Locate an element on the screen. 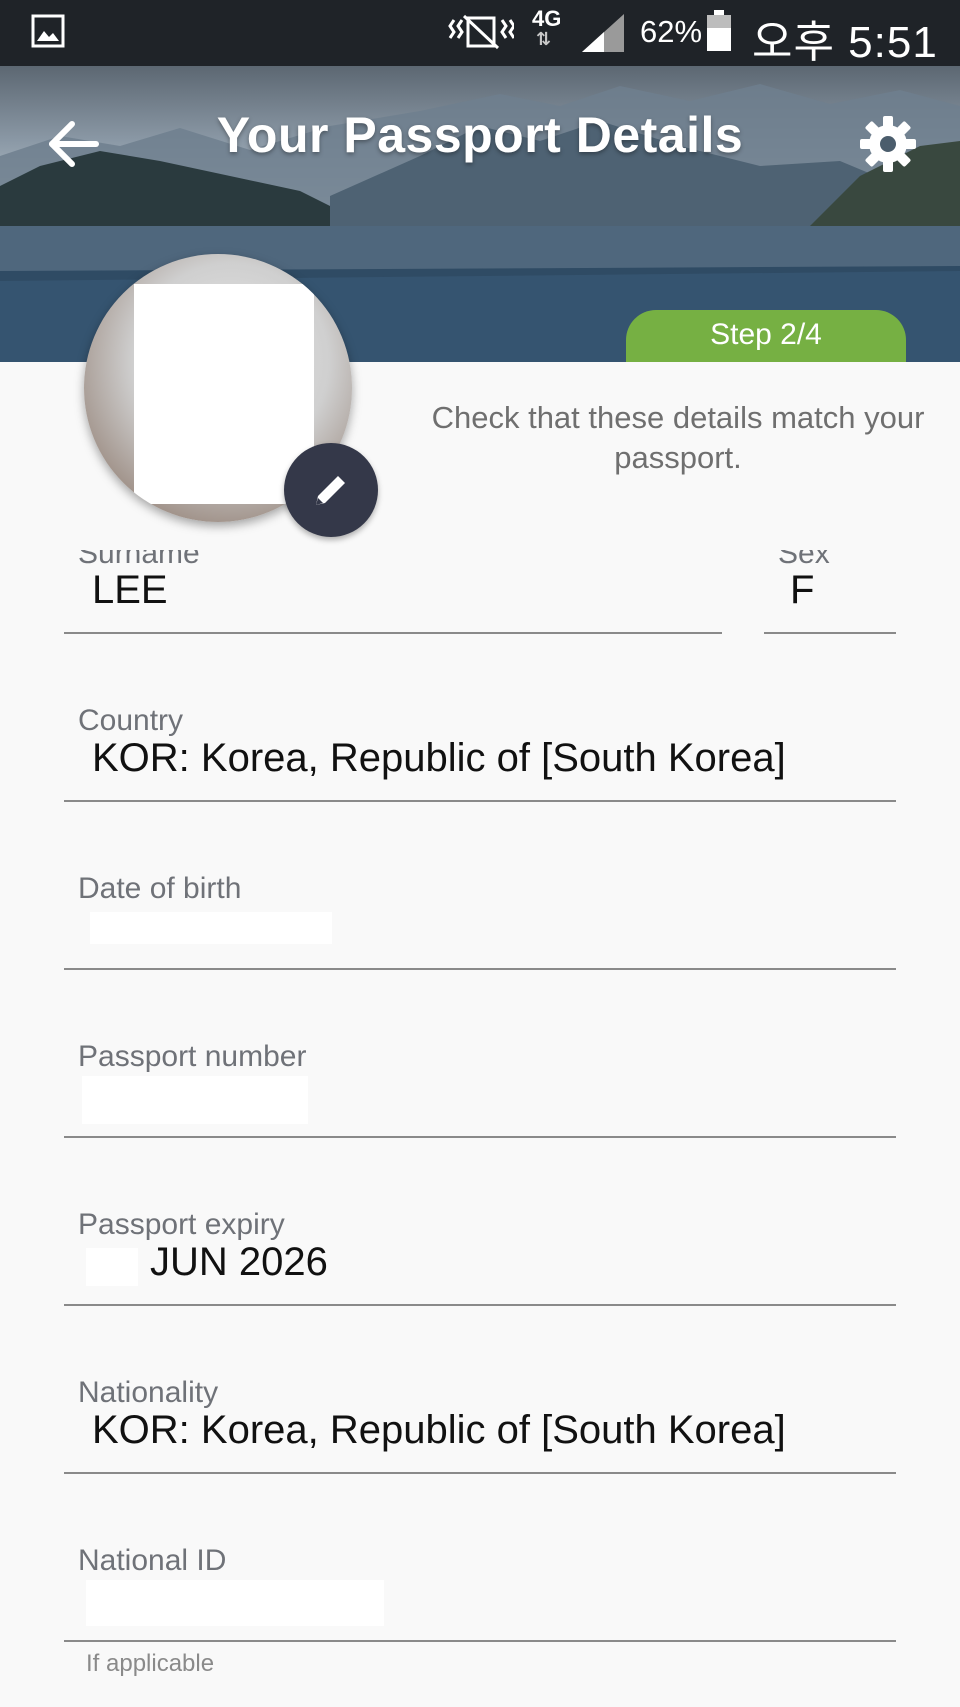  sex-underline is located at coordinates (830, 633).